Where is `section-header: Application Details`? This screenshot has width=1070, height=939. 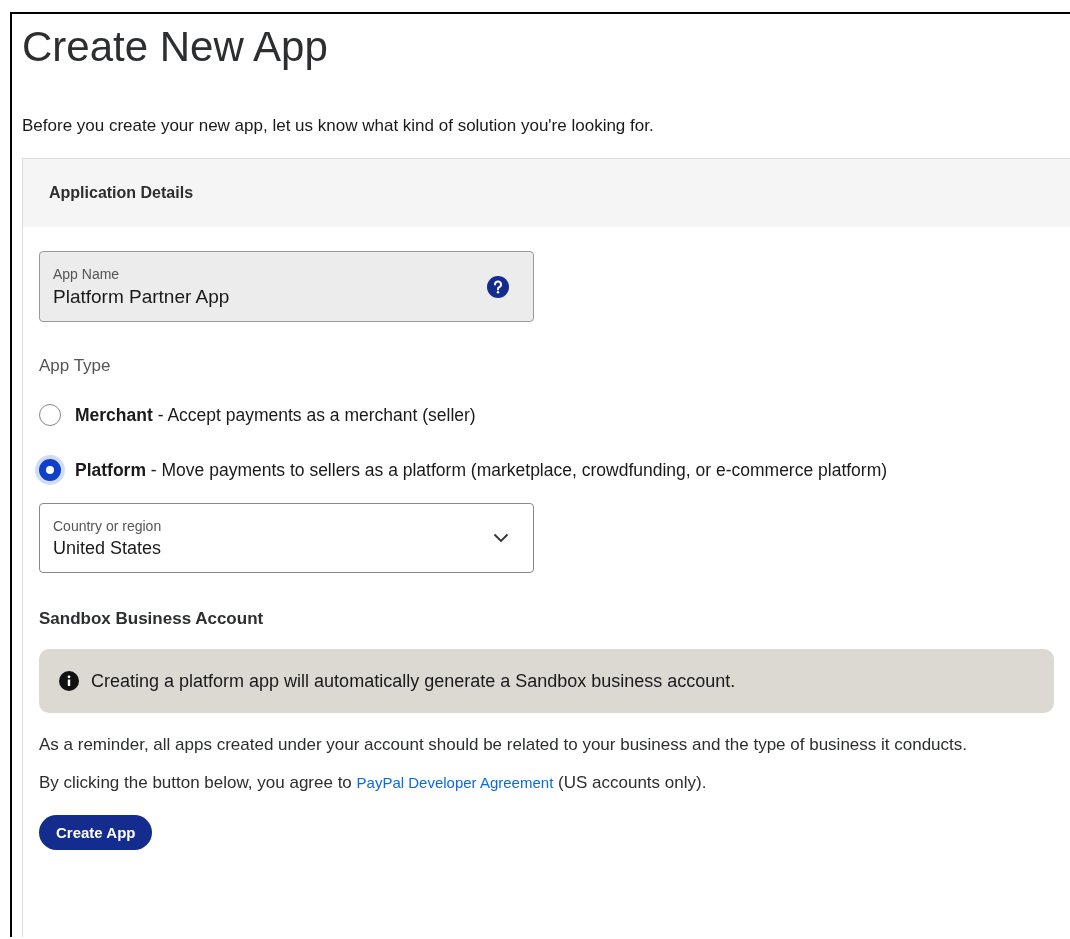
section-header: Application Details is located at coordinates (546, 193).